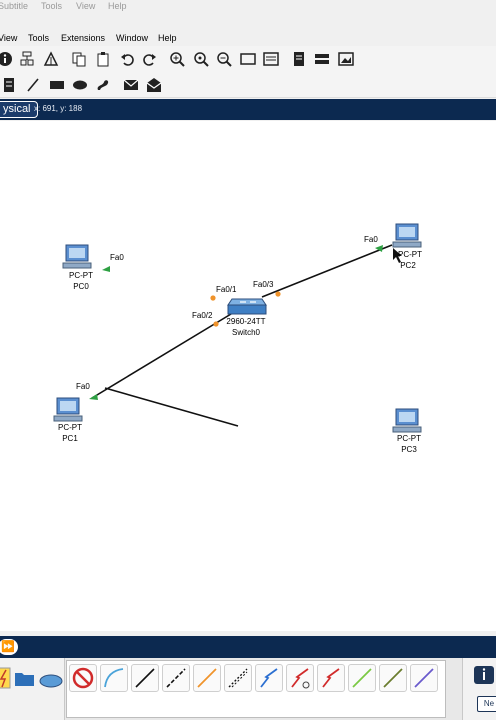 The height and width of the screenshot is (720, 496). Describe the element at coordinates (248, 647) in the screenshot. I see `realtime-bar: ⏩` at that location.